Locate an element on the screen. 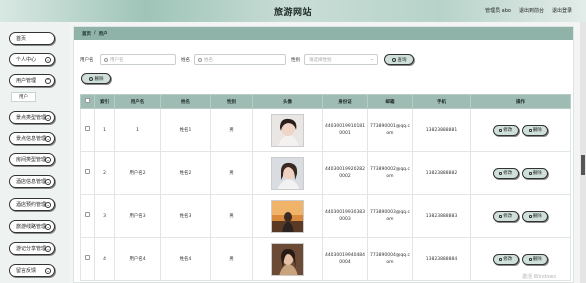  sidebar-item-travelogue: 游记分享管理 ⌄ is located at coordinates (32, 248).